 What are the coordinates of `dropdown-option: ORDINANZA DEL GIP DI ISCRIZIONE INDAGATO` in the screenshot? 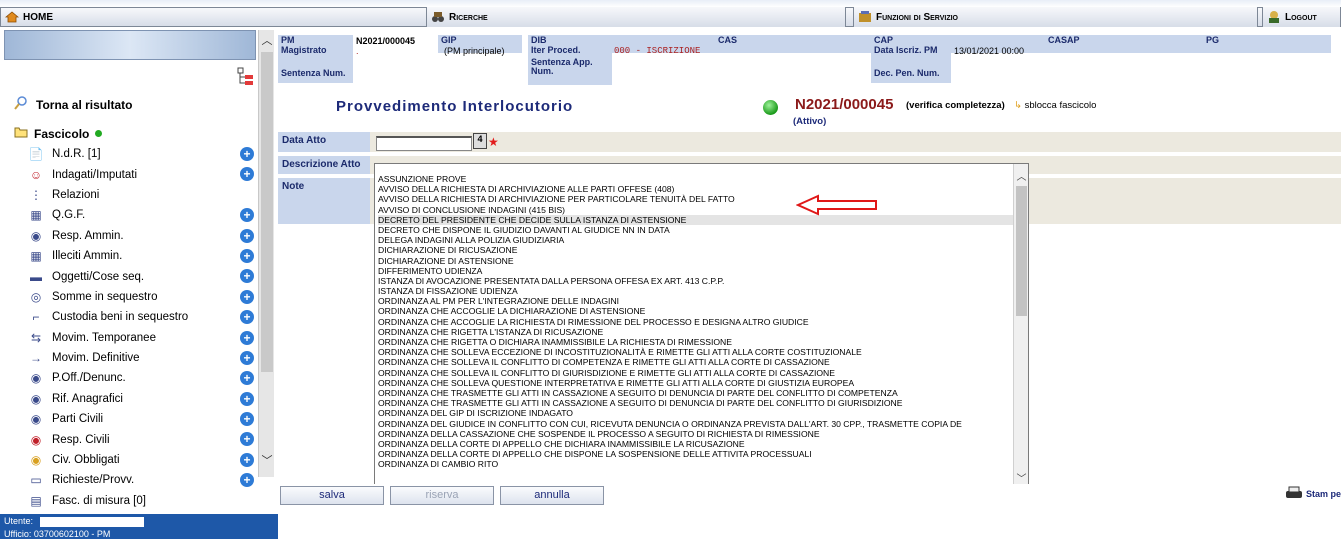 It's located at (695, 413).